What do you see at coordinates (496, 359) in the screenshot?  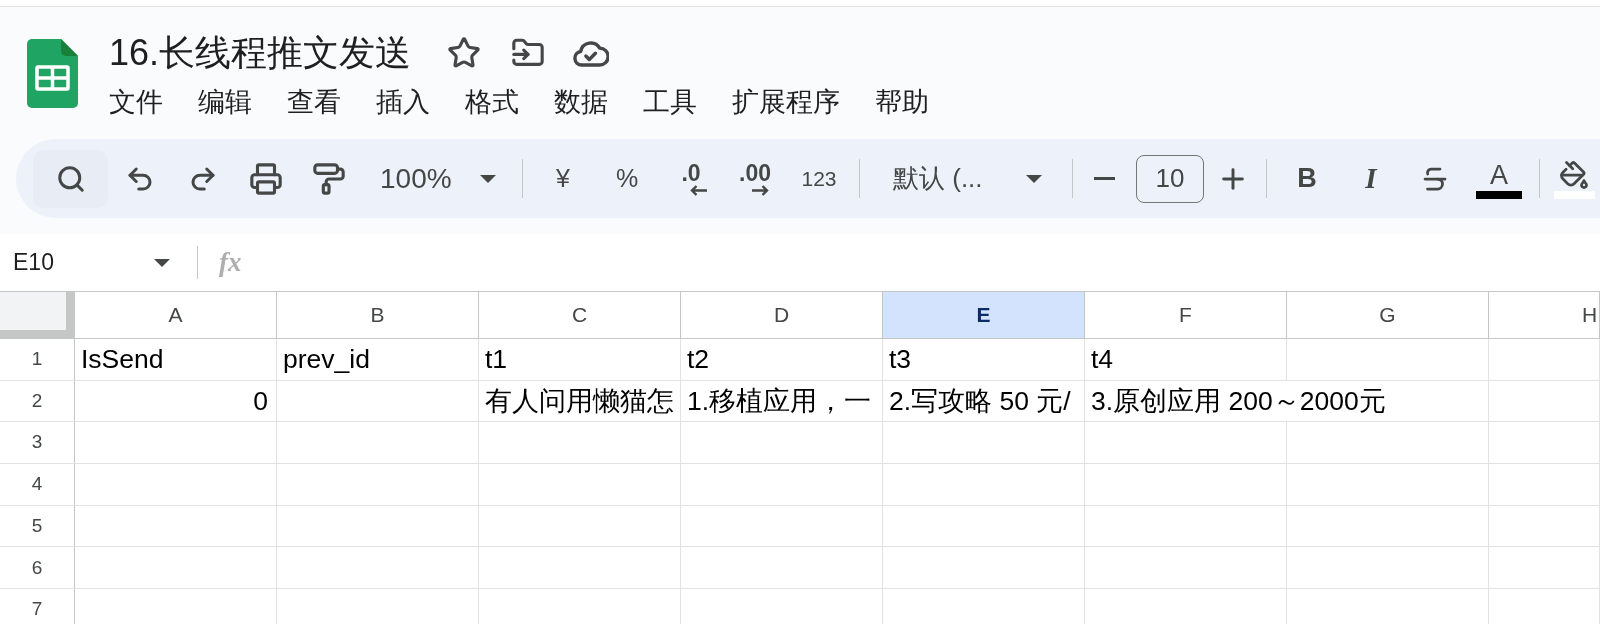 I see `cell-text: t1` at bounding box center [496, 359].